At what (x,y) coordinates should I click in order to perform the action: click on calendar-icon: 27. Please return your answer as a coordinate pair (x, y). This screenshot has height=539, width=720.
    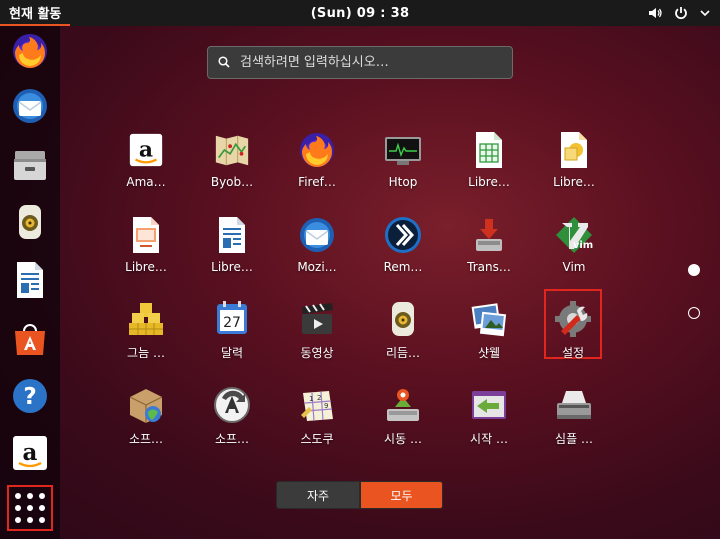
    Looking at the image, I should click on (232, 319).